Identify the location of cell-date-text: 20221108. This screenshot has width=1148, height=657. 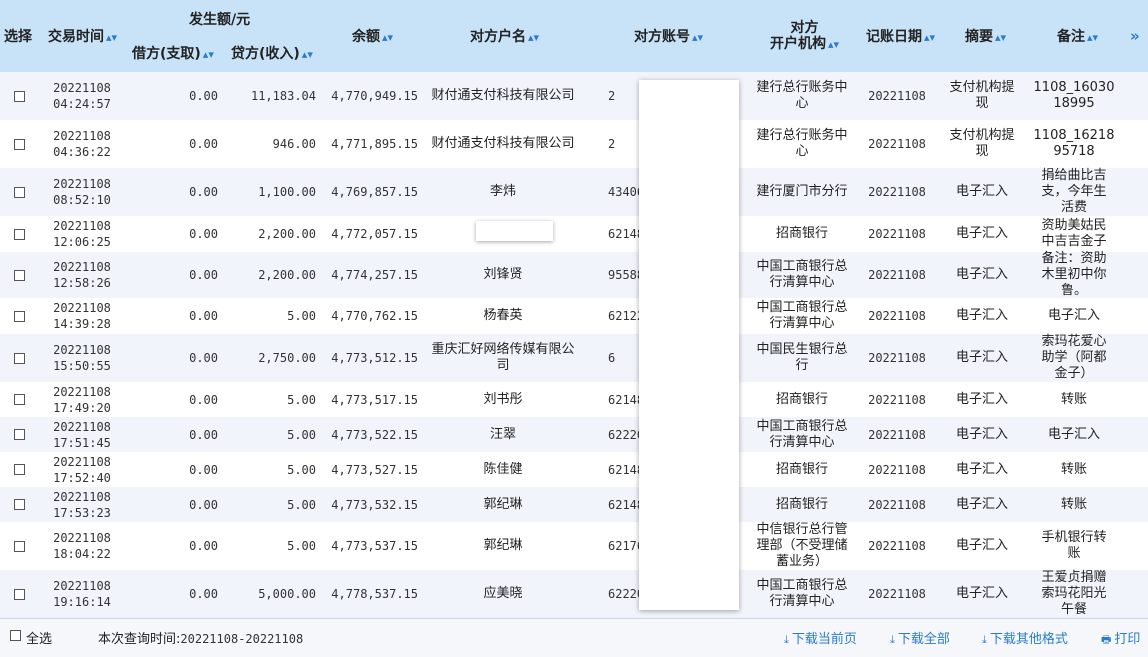
(897, 316).